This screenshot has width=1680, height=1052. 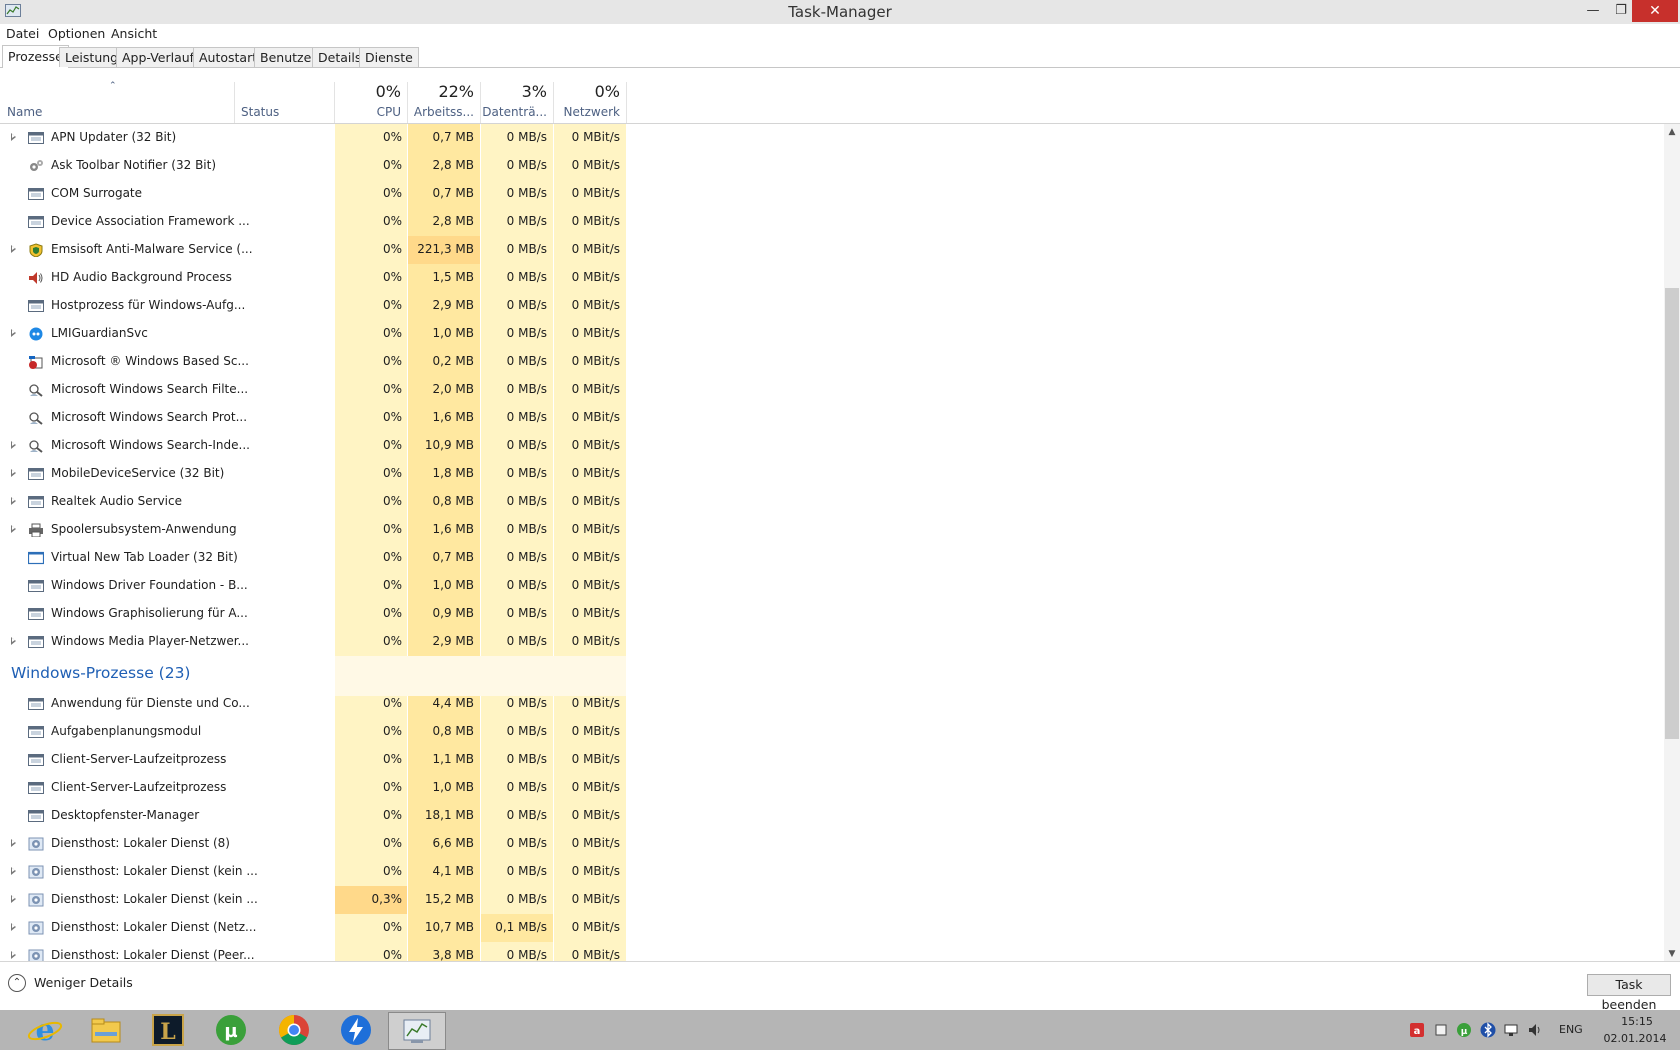 I want to click on utorrent-icon: µ, so click(x=231, y=1030).